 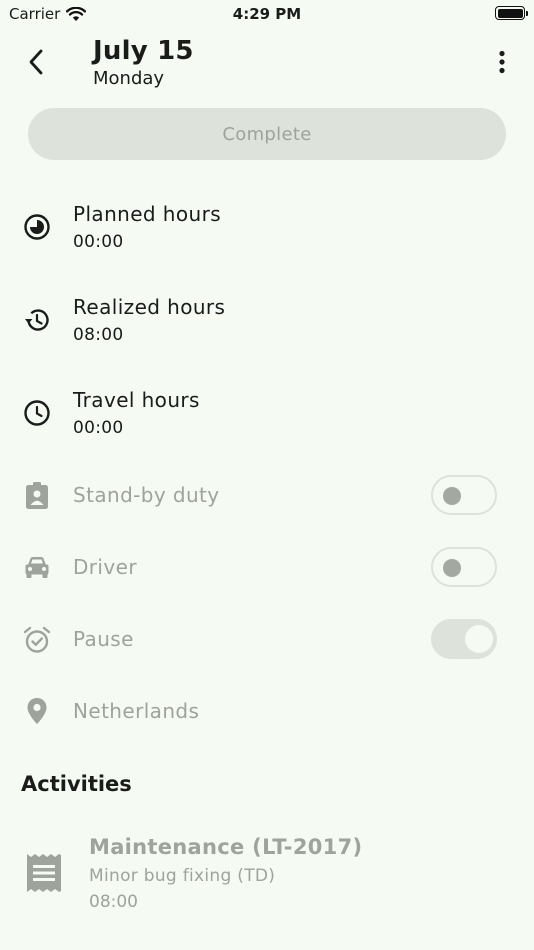 I want to click on driver-toggle, so click(x=464, y=567).